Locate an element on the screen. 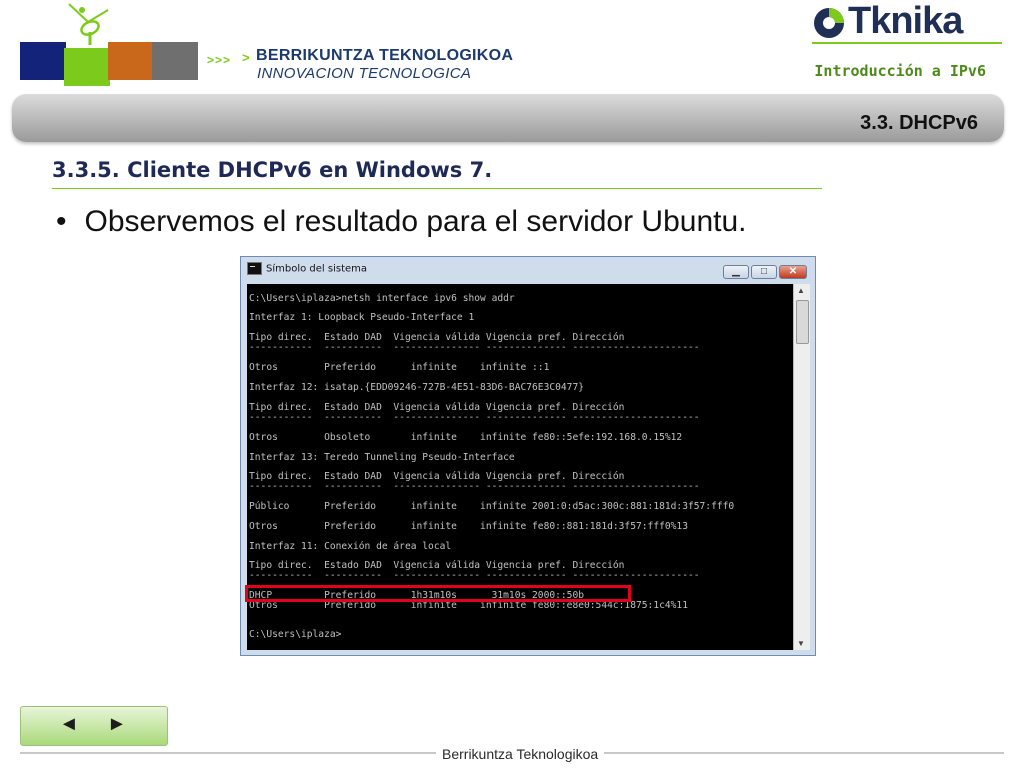 The image size is (1024, 768). window-title: Símbolo del sistema is located at coordinates (317, 269).